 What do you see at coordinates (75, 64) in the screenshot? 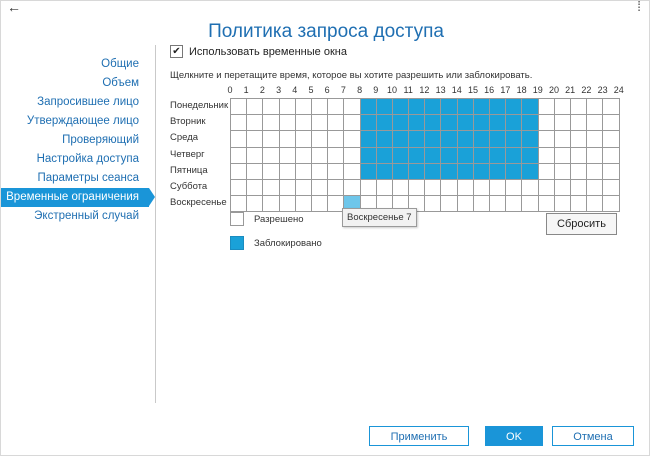
I see `sidebar-item-general: Общие` at bounding box center [75, 64].